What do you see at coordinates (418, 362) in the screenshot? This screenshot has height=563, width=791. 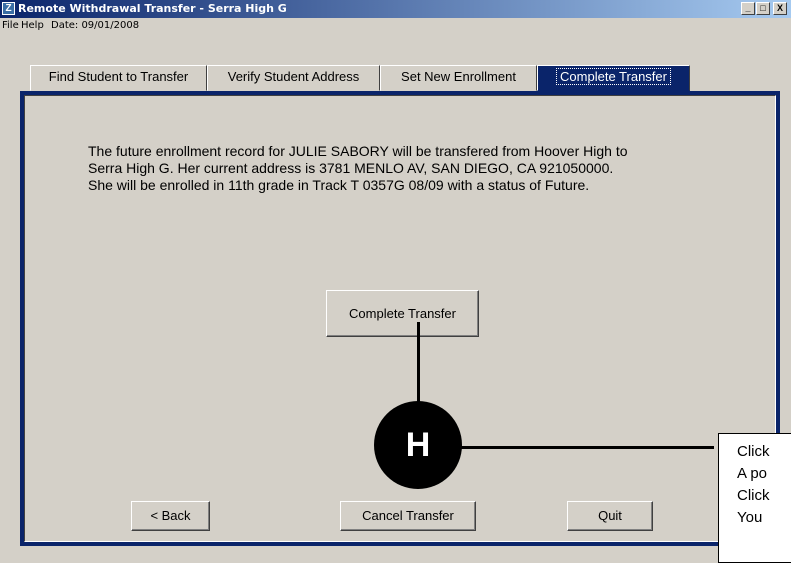 I see `annotation-line-vertical` at bounding box center [418, 362].